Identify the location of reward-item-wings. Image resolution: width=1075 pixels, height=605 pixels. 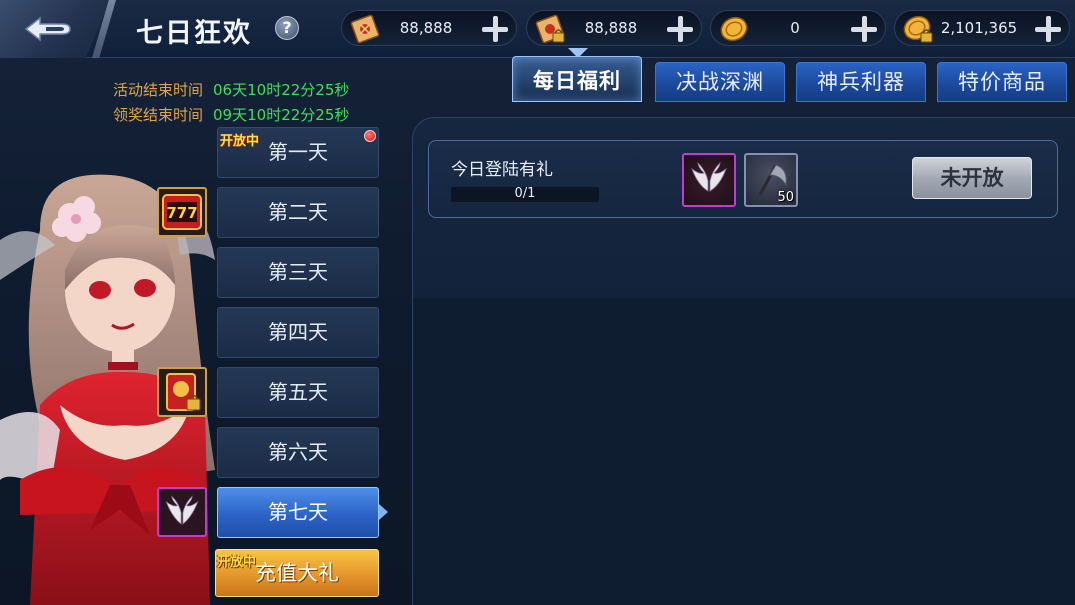
(709, 180).